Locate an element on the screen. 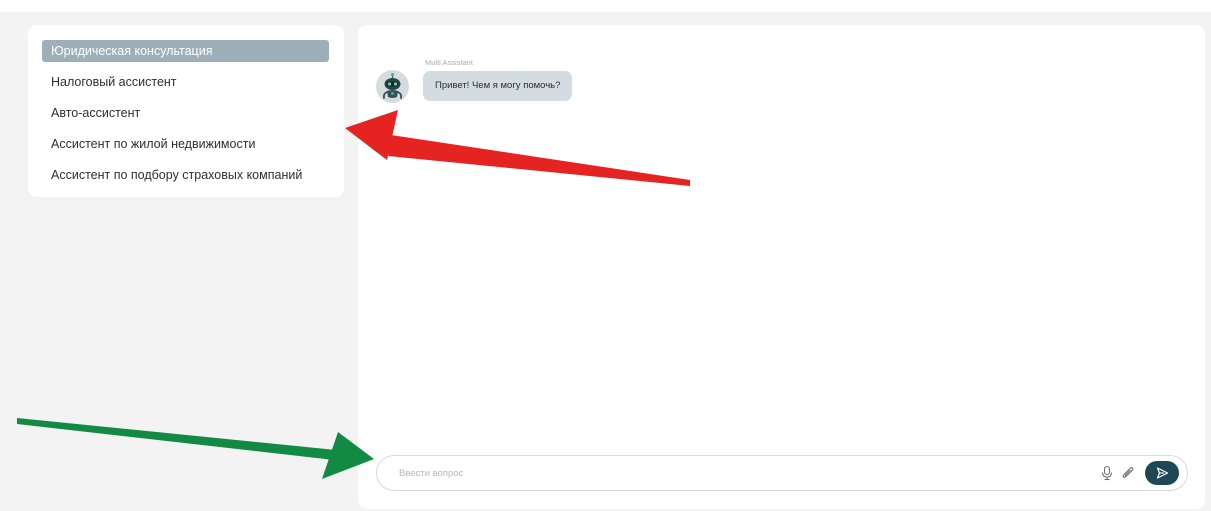  sidebar-item-auto-assistant: Авто-ассистент is located at coordinates (185, 113).